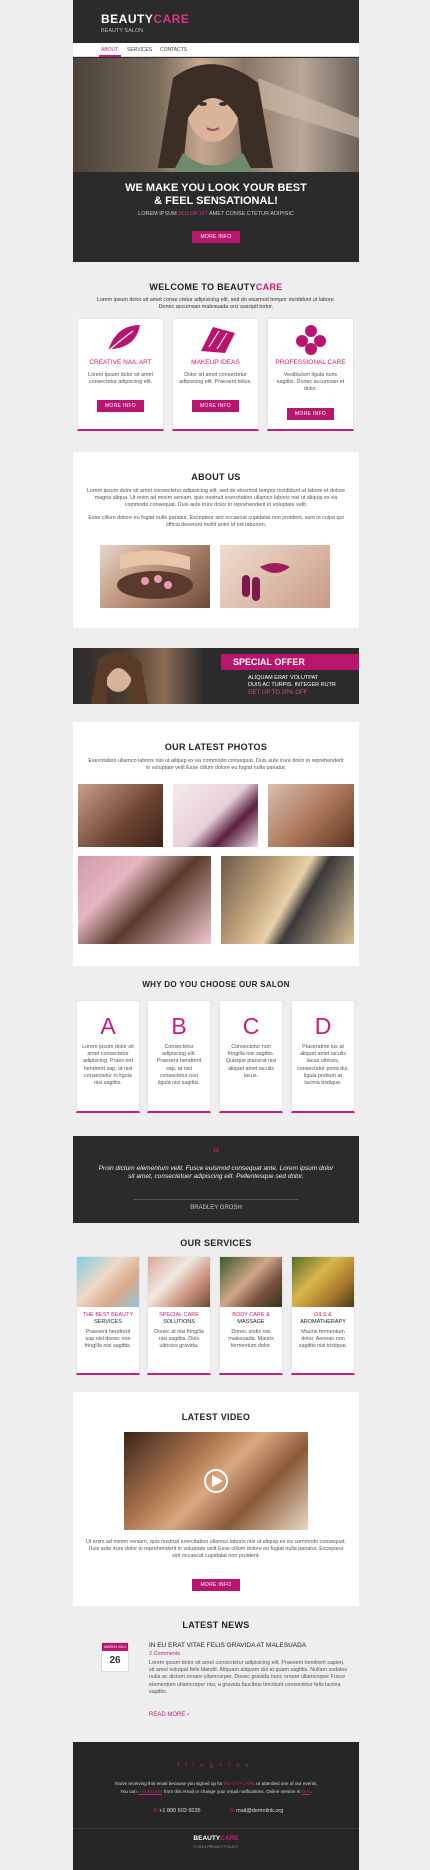 The height and width of the screenshot is (1870, 430). I want to click on welcome-title: WELCOME TO BEAUTYCARE, so click(216, 287).